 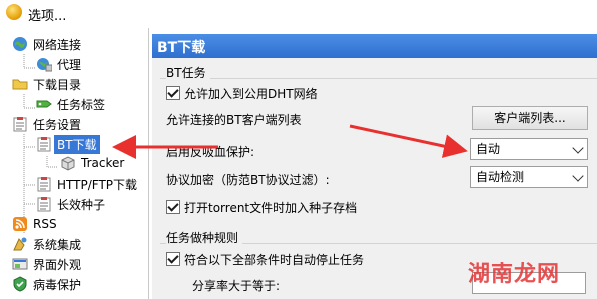 I want to click on tag-icon, so click(x=44, y=104).